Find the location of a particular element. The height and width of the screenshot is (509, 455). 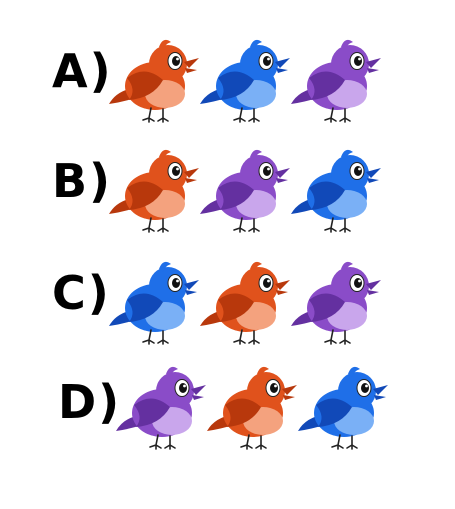

option-a-label: A) is located at coordinates (82, 71).